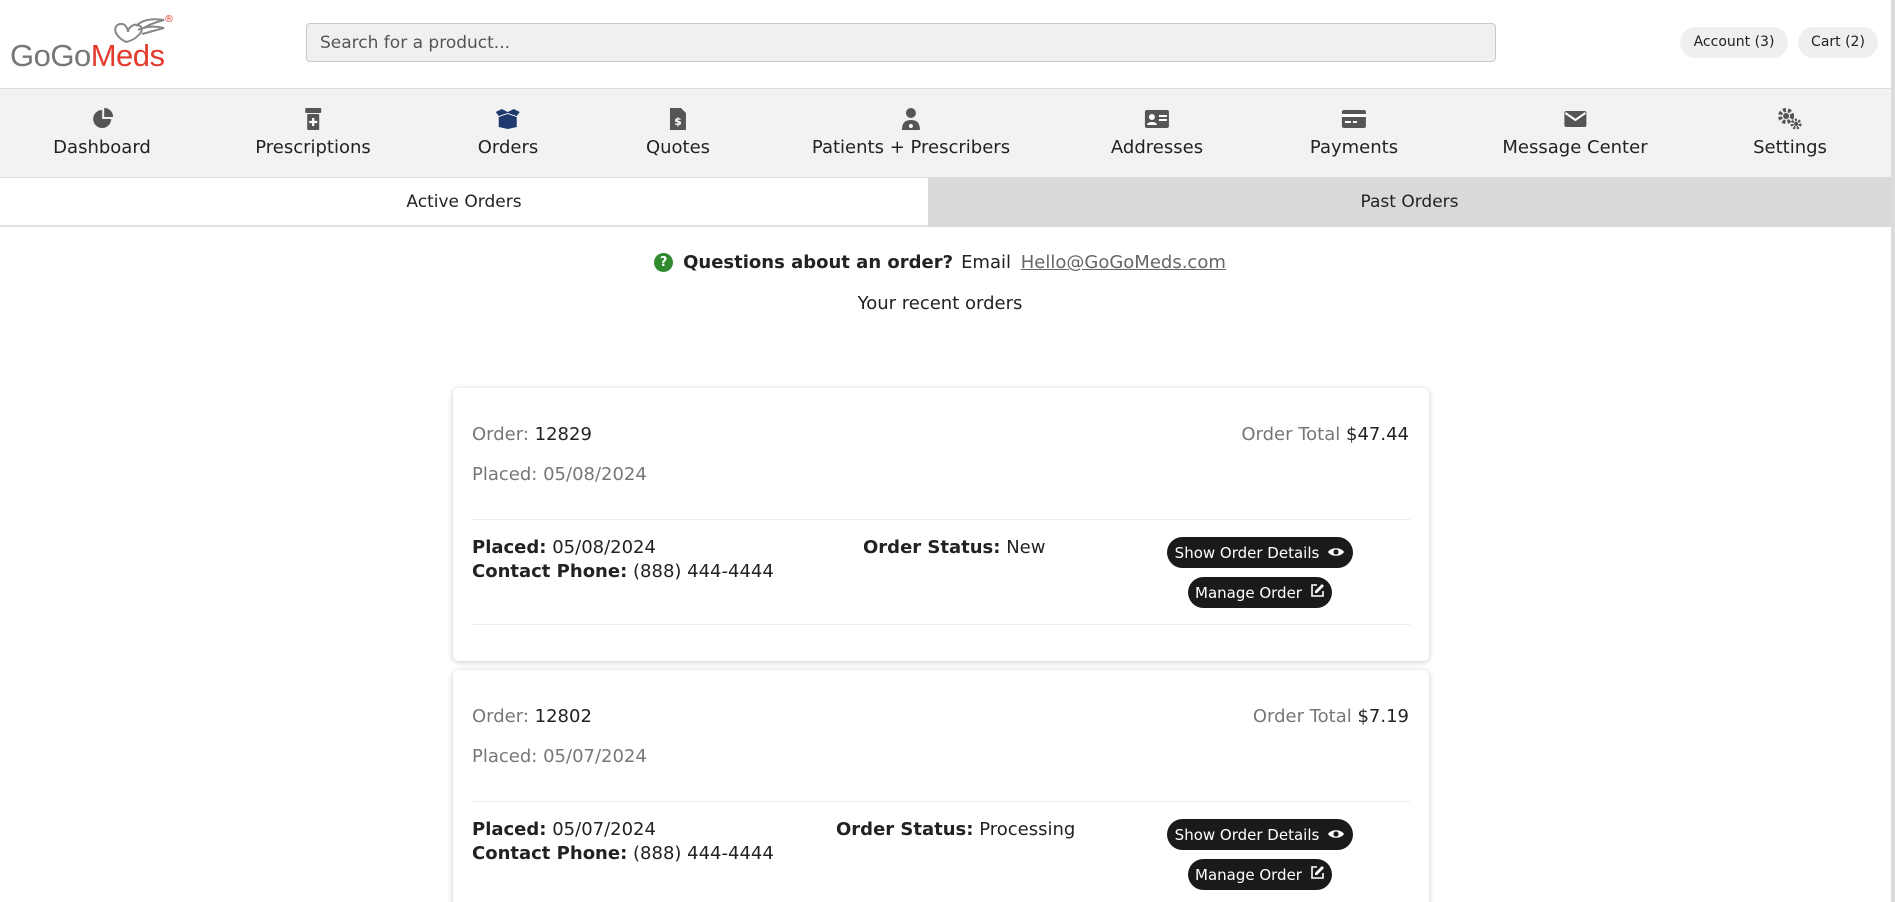  I want to click on order-status-value: New, so click(1026, 547).